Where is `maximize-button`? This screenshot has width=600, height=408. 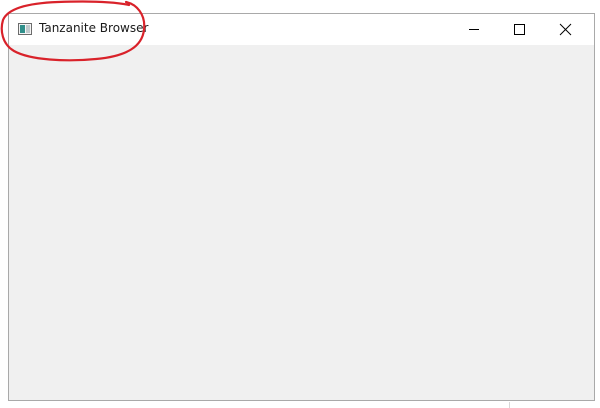
maximize-button is located at coordinates (519, 29).